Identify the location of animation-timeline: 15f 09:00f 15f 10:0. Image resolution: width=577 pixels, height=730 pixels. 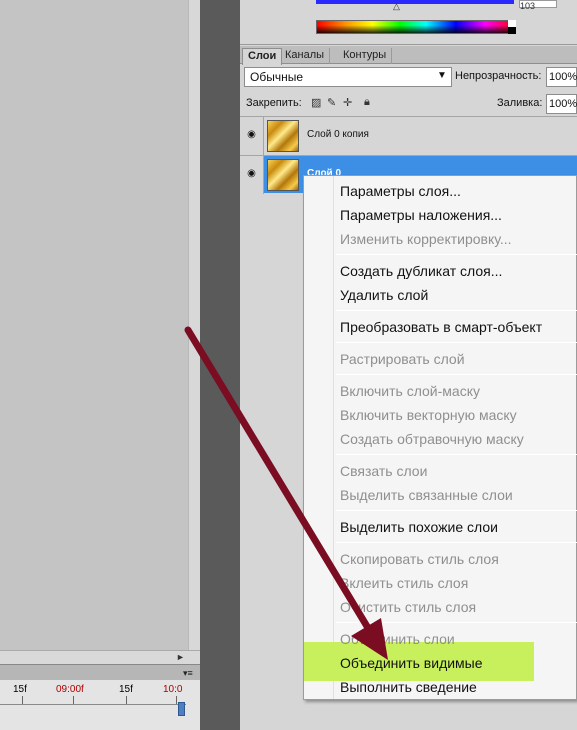
(100, 705).